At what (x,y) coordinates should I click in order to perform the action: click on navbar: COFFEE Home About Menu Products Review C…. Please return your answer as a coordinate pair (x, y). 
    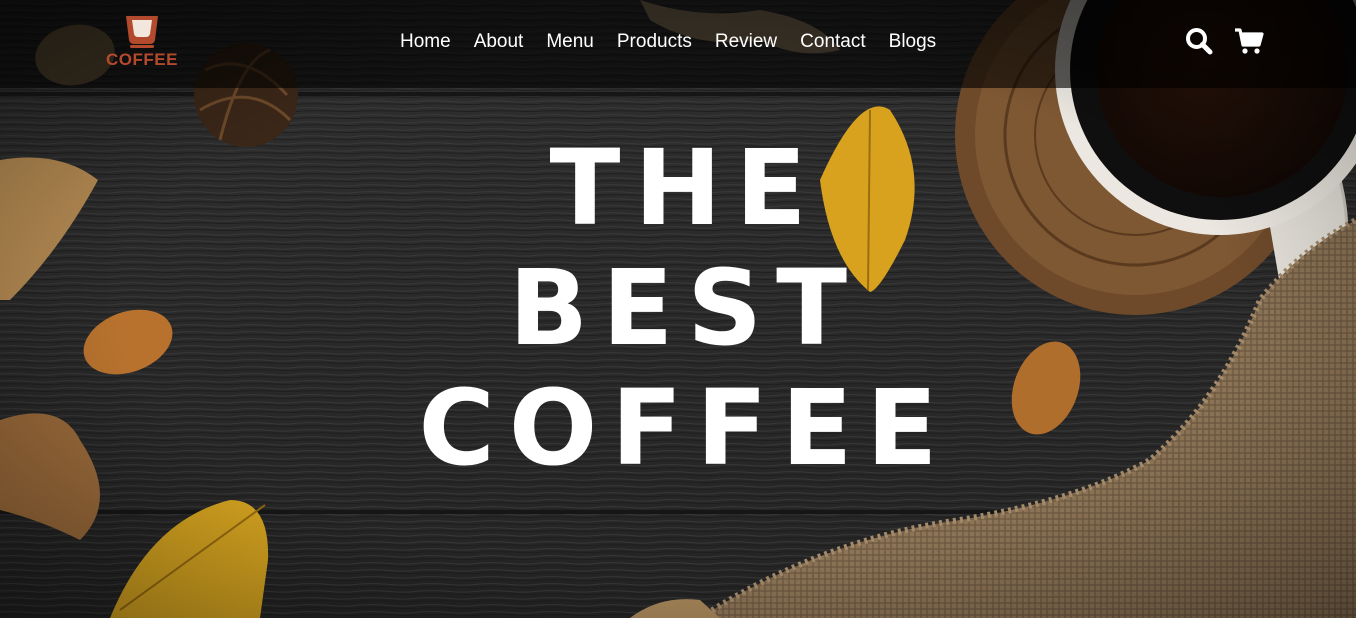
    Looking at the image, I should click on (678, 44).